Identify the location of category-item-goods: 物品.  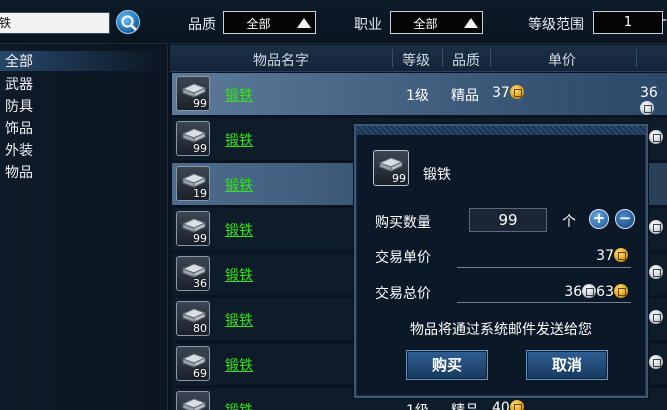
(19, 172).